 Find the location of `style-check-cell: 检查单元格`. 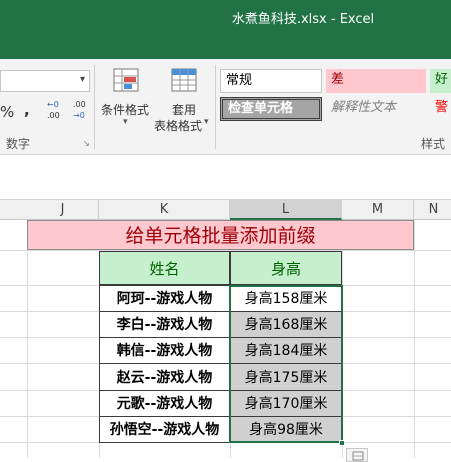

style-check-cell: 检查单元格 is located at coordinates (271, 109).